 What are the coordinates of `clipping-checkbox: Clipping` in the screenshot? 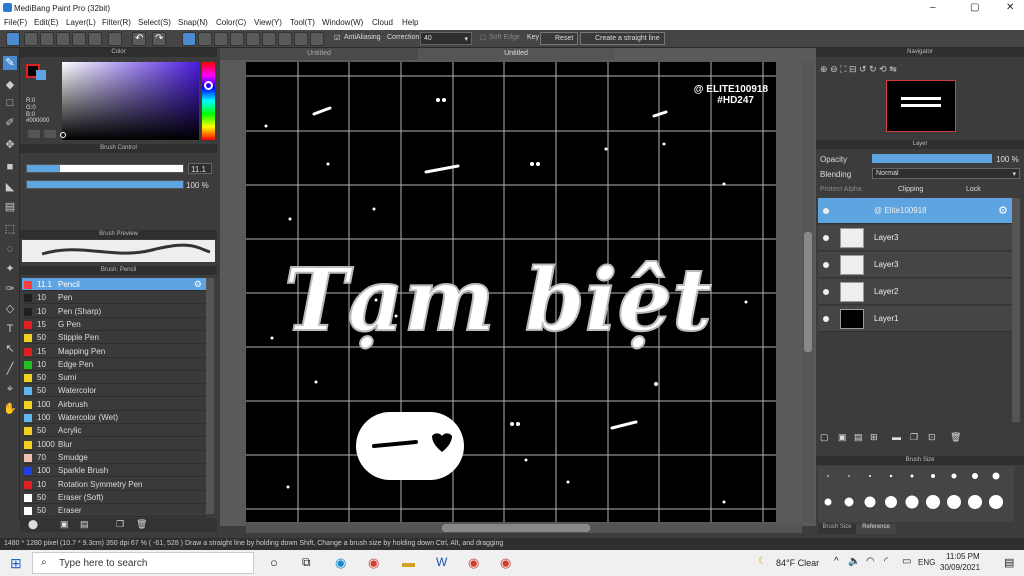 It's located at (910, 189).